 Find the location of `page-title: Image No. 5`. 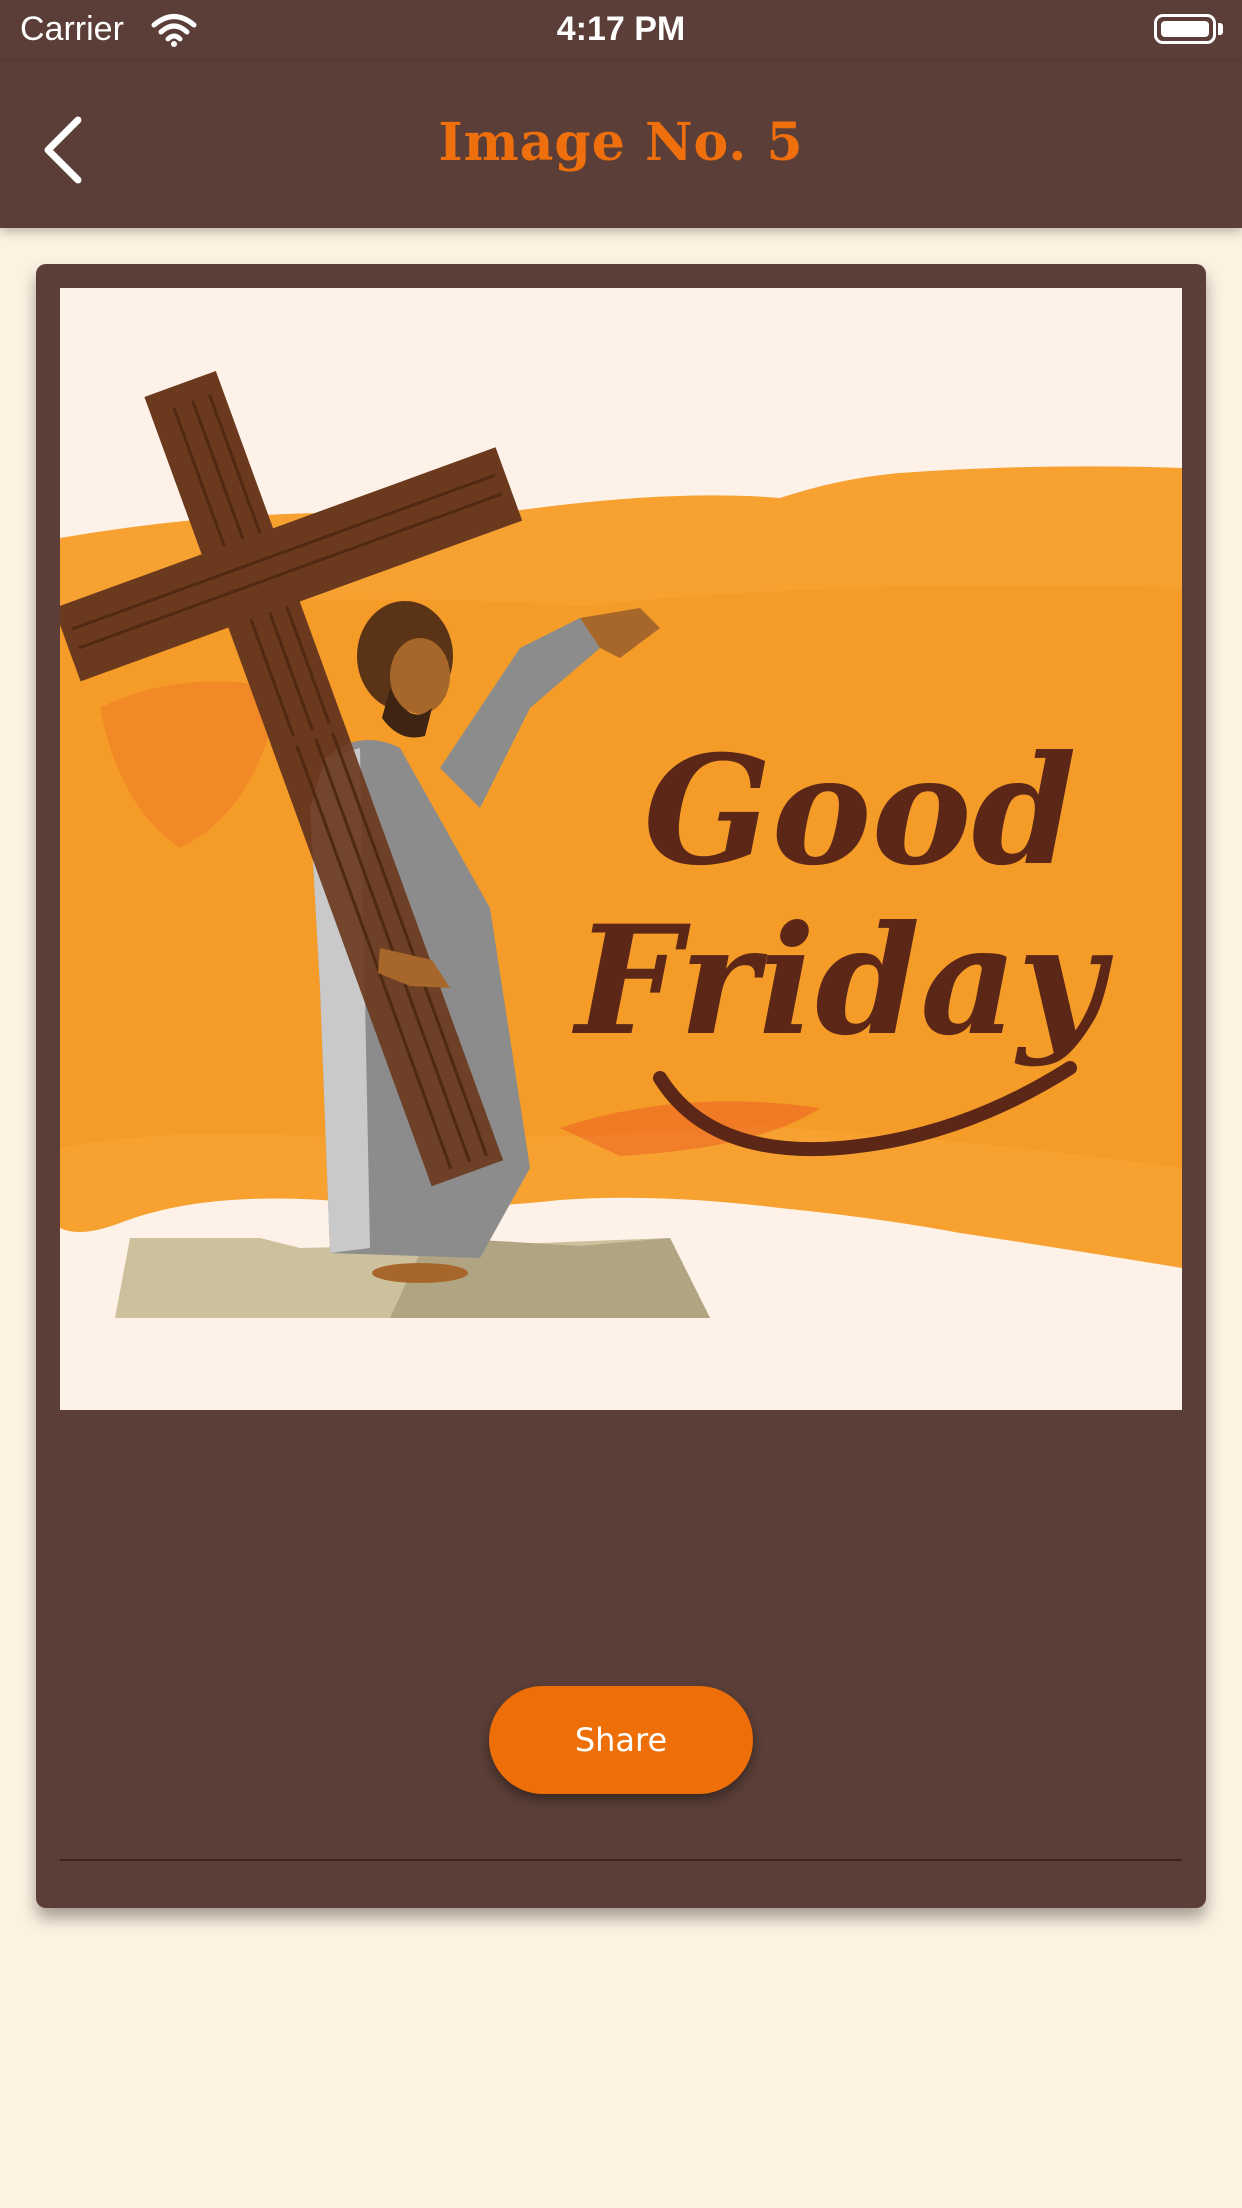

page-title: Image No. 5 is located at coordinates (621, 142).